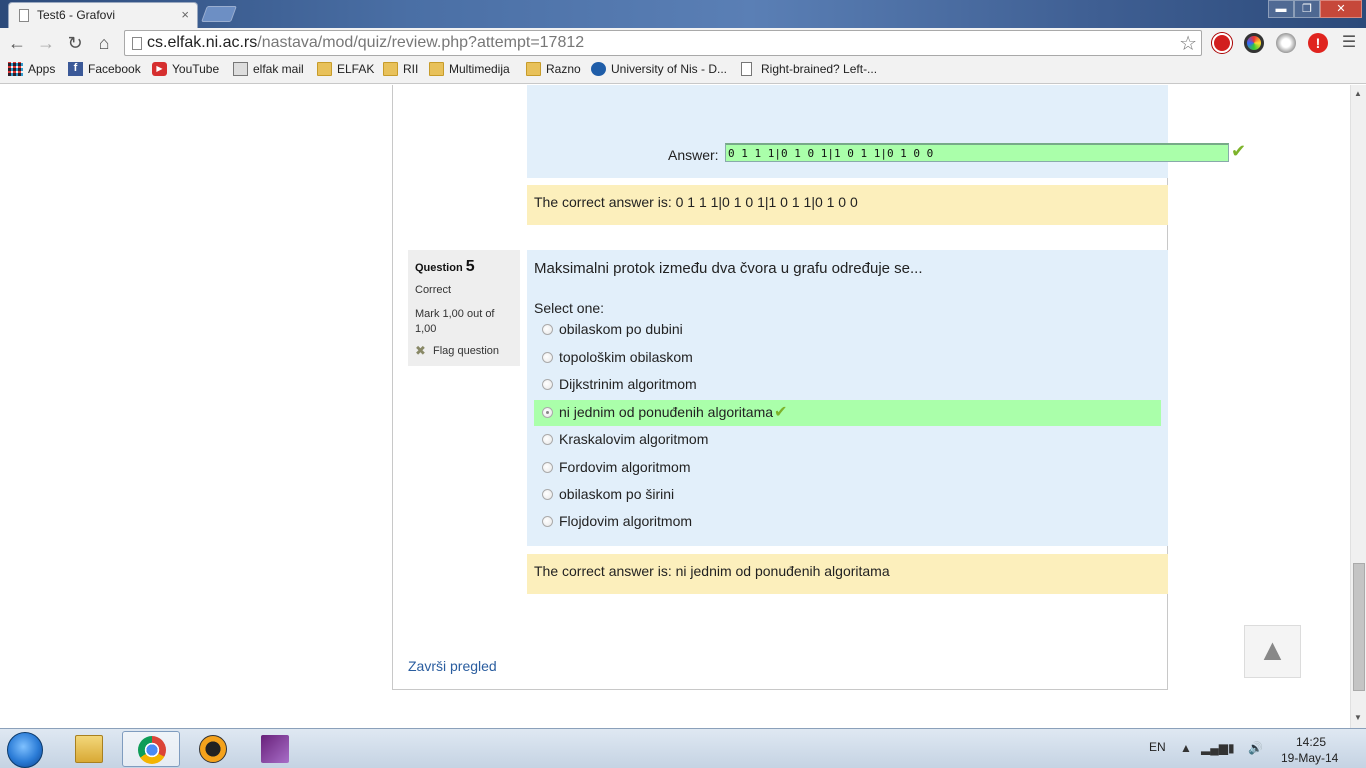 This screenshot has height=768, width=1366. Describe the element at coordinates (219, 14) in the screenshot. I see `new-tab-button` at that location.